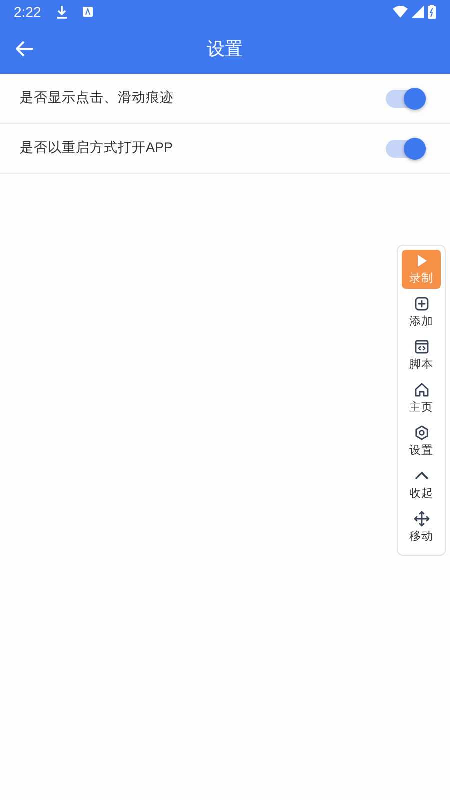 The height and width of the screenshot is (800, 450). What do you see at coordinates (28, 12) in the screenshot?
I see `status-time: 2:22` at bounding box center [28, 12].